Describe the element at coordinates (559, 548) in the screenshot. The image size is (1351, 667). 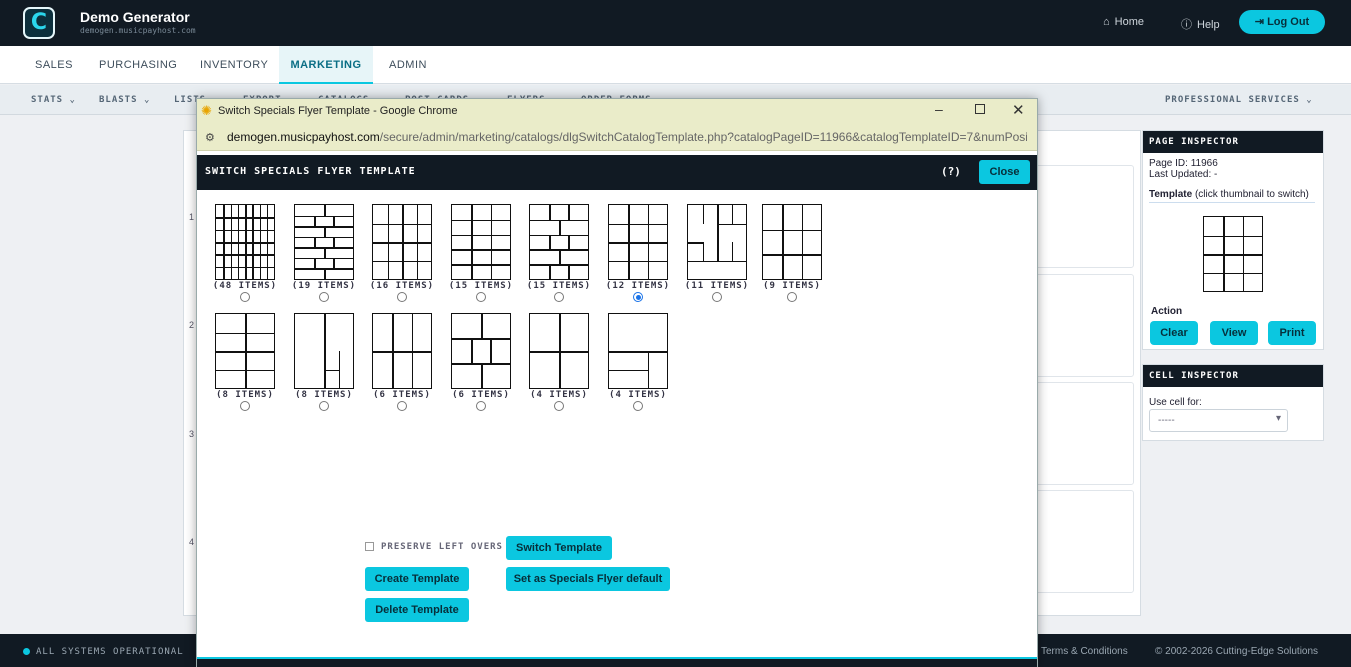
I see `switch-template-button: Switch Template` at that location.